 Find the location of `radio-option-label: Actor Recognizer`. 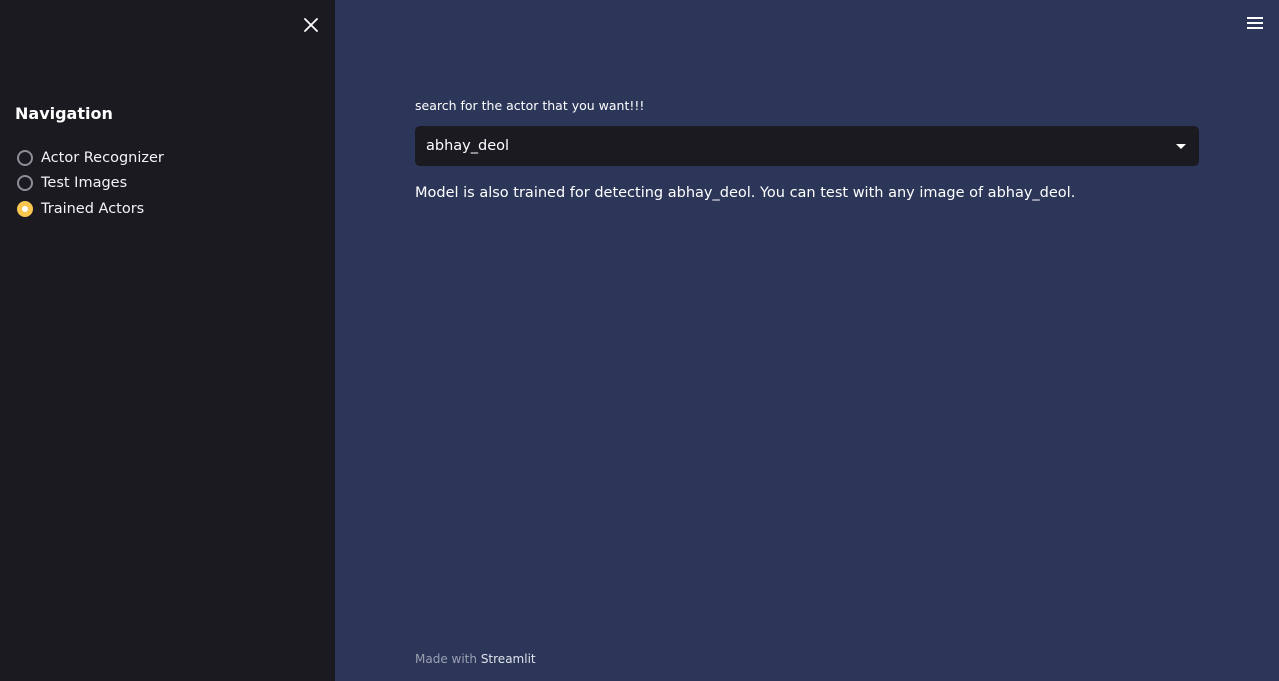

radio-option-label: Actor Recognizer is located at coordinates (102, 157).